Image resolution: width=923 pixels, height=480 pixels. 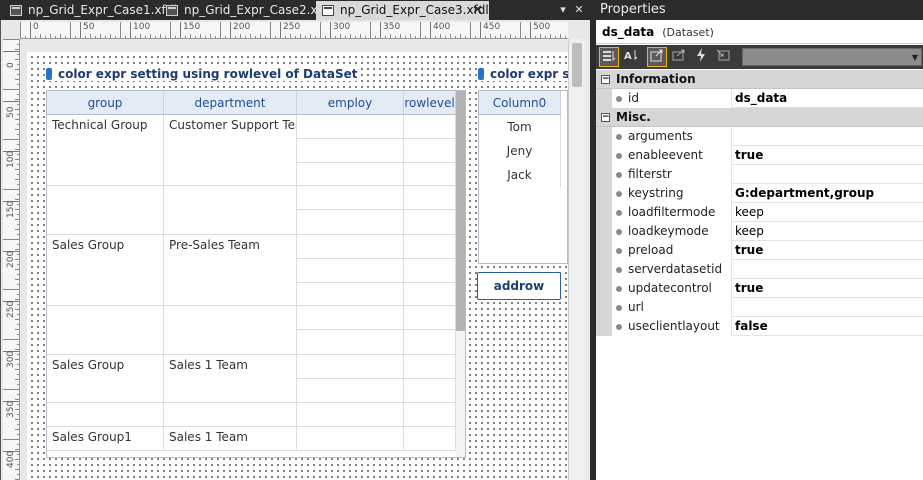 I want to click on grid-header-employ: employ, so click(x=350, y=103).